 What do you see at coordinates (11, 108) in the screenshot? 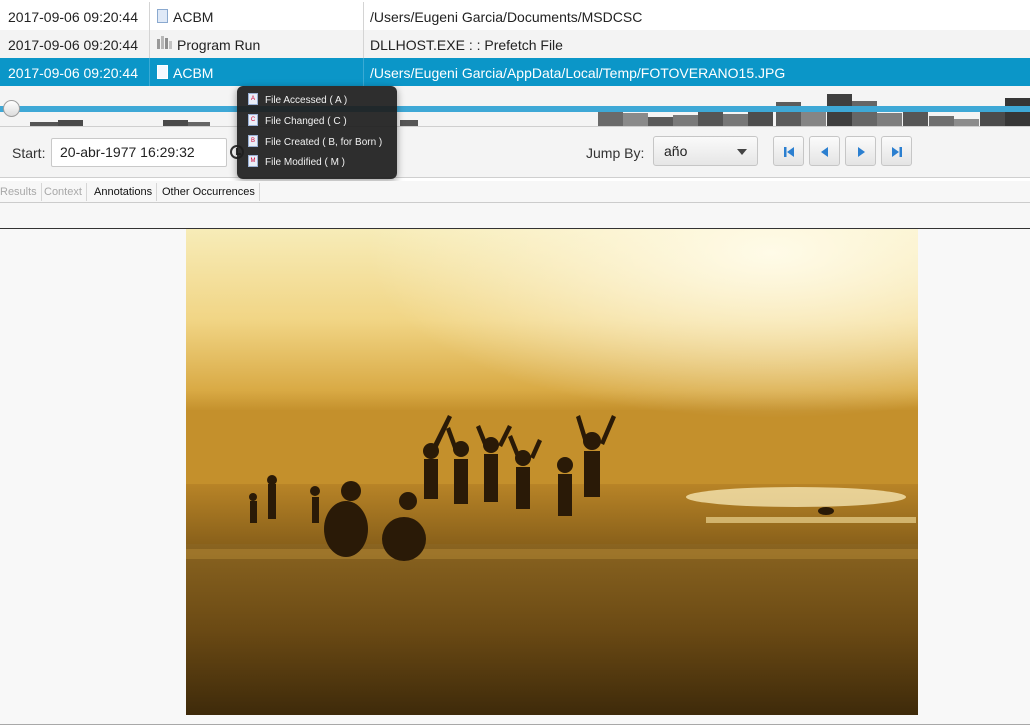
I see `timeline-handle` at bounding box center [11, 108].